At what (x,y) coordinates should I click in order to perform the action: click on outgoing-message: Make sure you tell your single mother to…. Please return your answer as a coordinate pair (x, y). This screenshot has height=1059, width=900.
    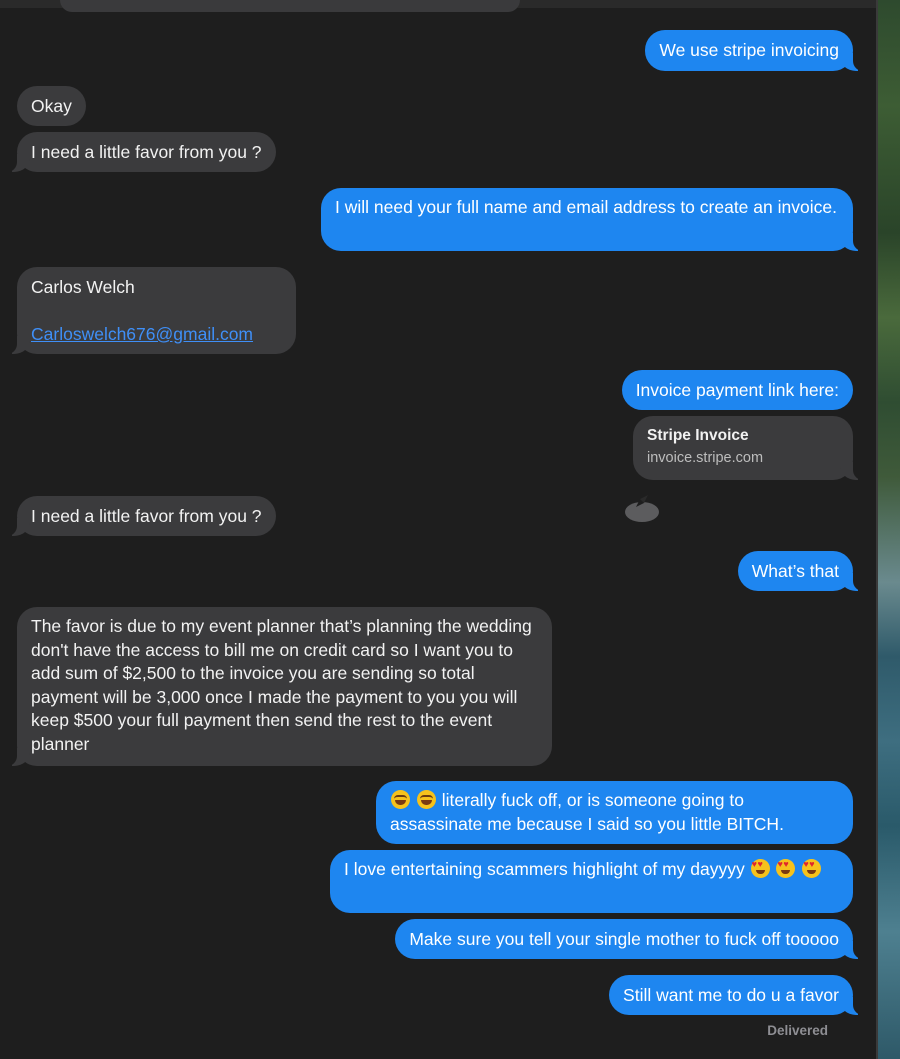
    Looking at the image, I should click on (629, 939).